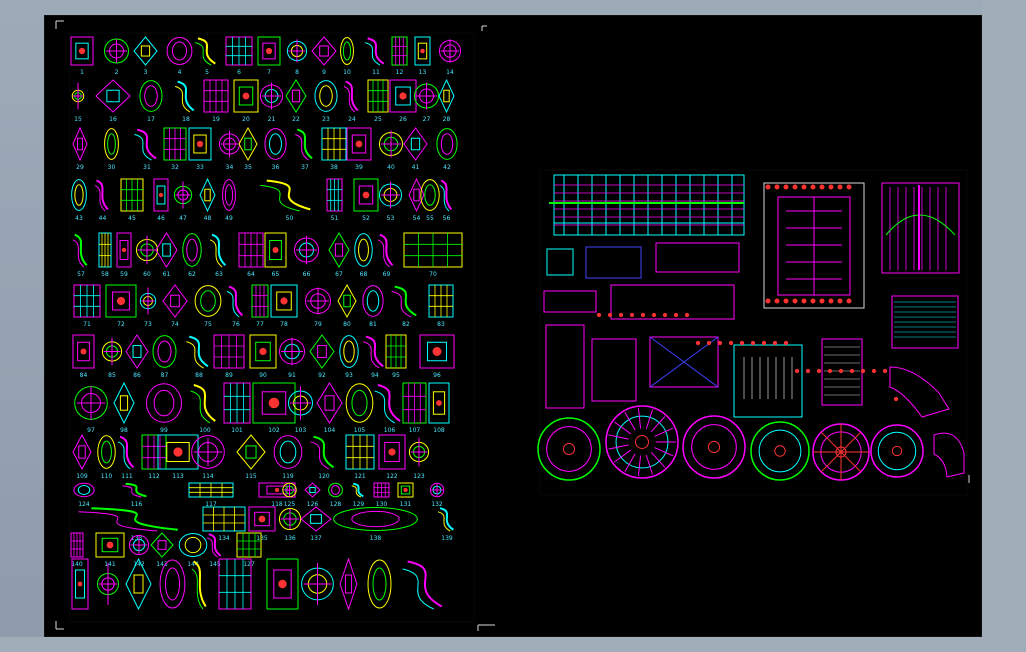 The height and width of the screenshot is (652, 1026). I want to click on radial-spoke, so click(851, 442).